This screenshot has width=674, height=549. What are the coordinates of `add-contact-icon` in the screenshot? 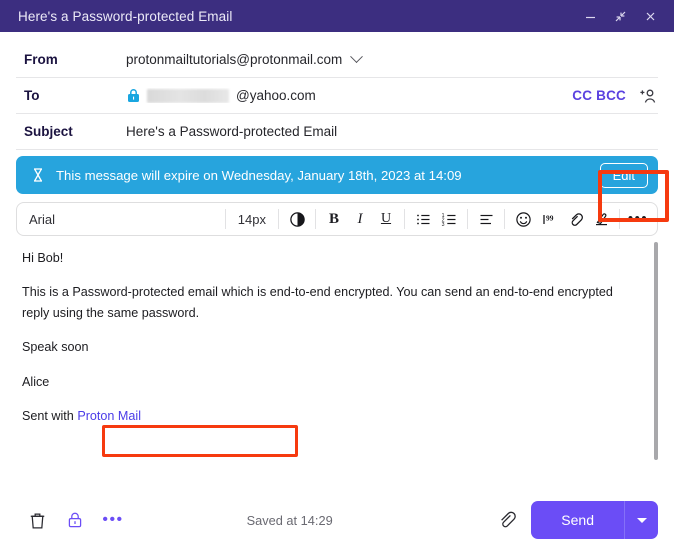 It's located at (648, 96).